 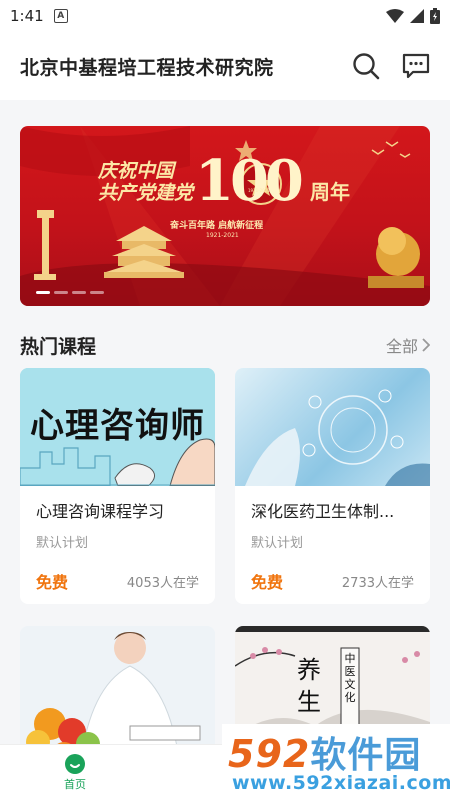 What do you see at coordinates (332, 581) in the screenshot?
I see `course-footer: 免费 2733人在学` at bounding box center [332, 581].